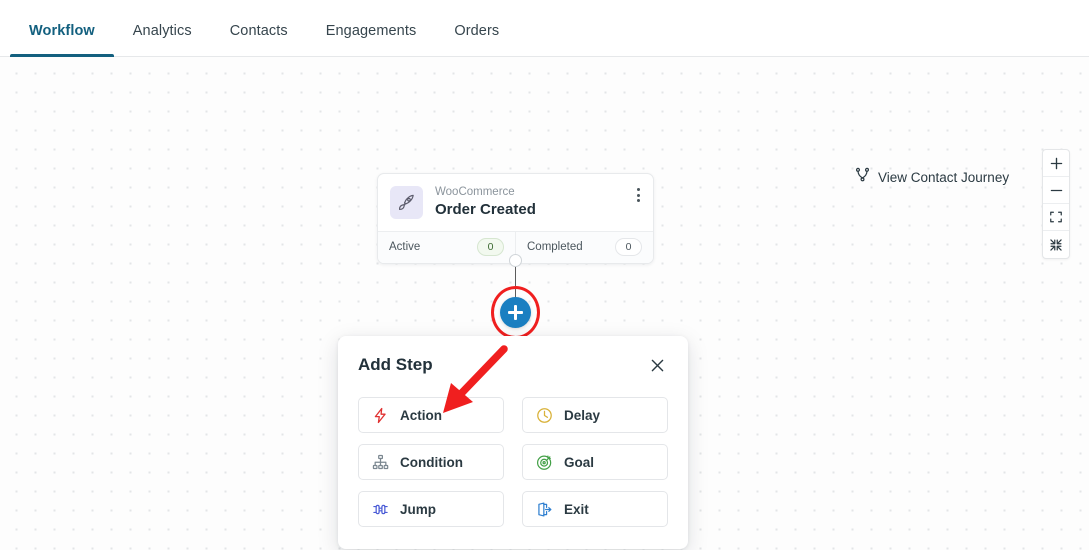 The image size is (1089, 550). What do you see at coordinates (515, 312) in the screenshot?
I see `add-step-plus-button` at bounding box center [515, 312].